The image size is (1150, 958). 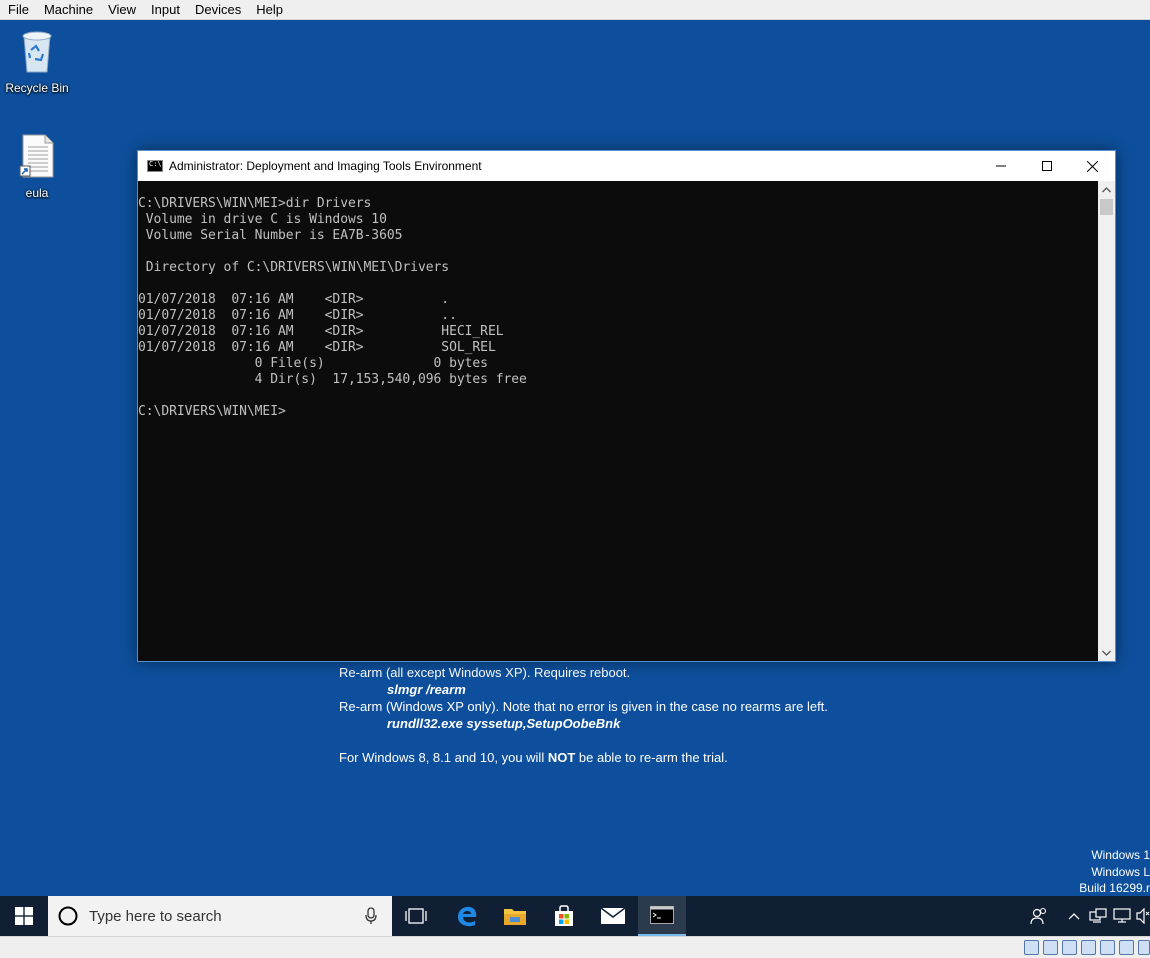 What do you see at coordinates (155, 916) in the screenshot?
I see `search-placeholder: Type here to search` at bounding box center [155, 916].